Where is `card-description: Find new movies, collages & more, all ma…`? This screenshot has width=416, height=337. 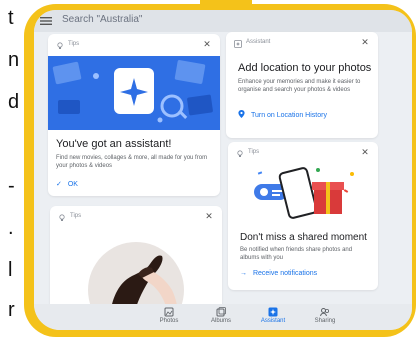 card-description: Find new movies, collages & more, all ma… is located at coordinates (132, 162).